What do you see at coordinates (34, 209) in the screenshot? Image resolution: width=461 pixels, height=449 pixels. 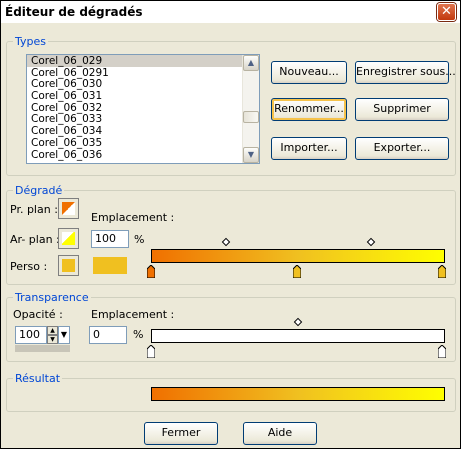 I see `foreground-label: Pr. plan :` at bounding box center [34, 209].